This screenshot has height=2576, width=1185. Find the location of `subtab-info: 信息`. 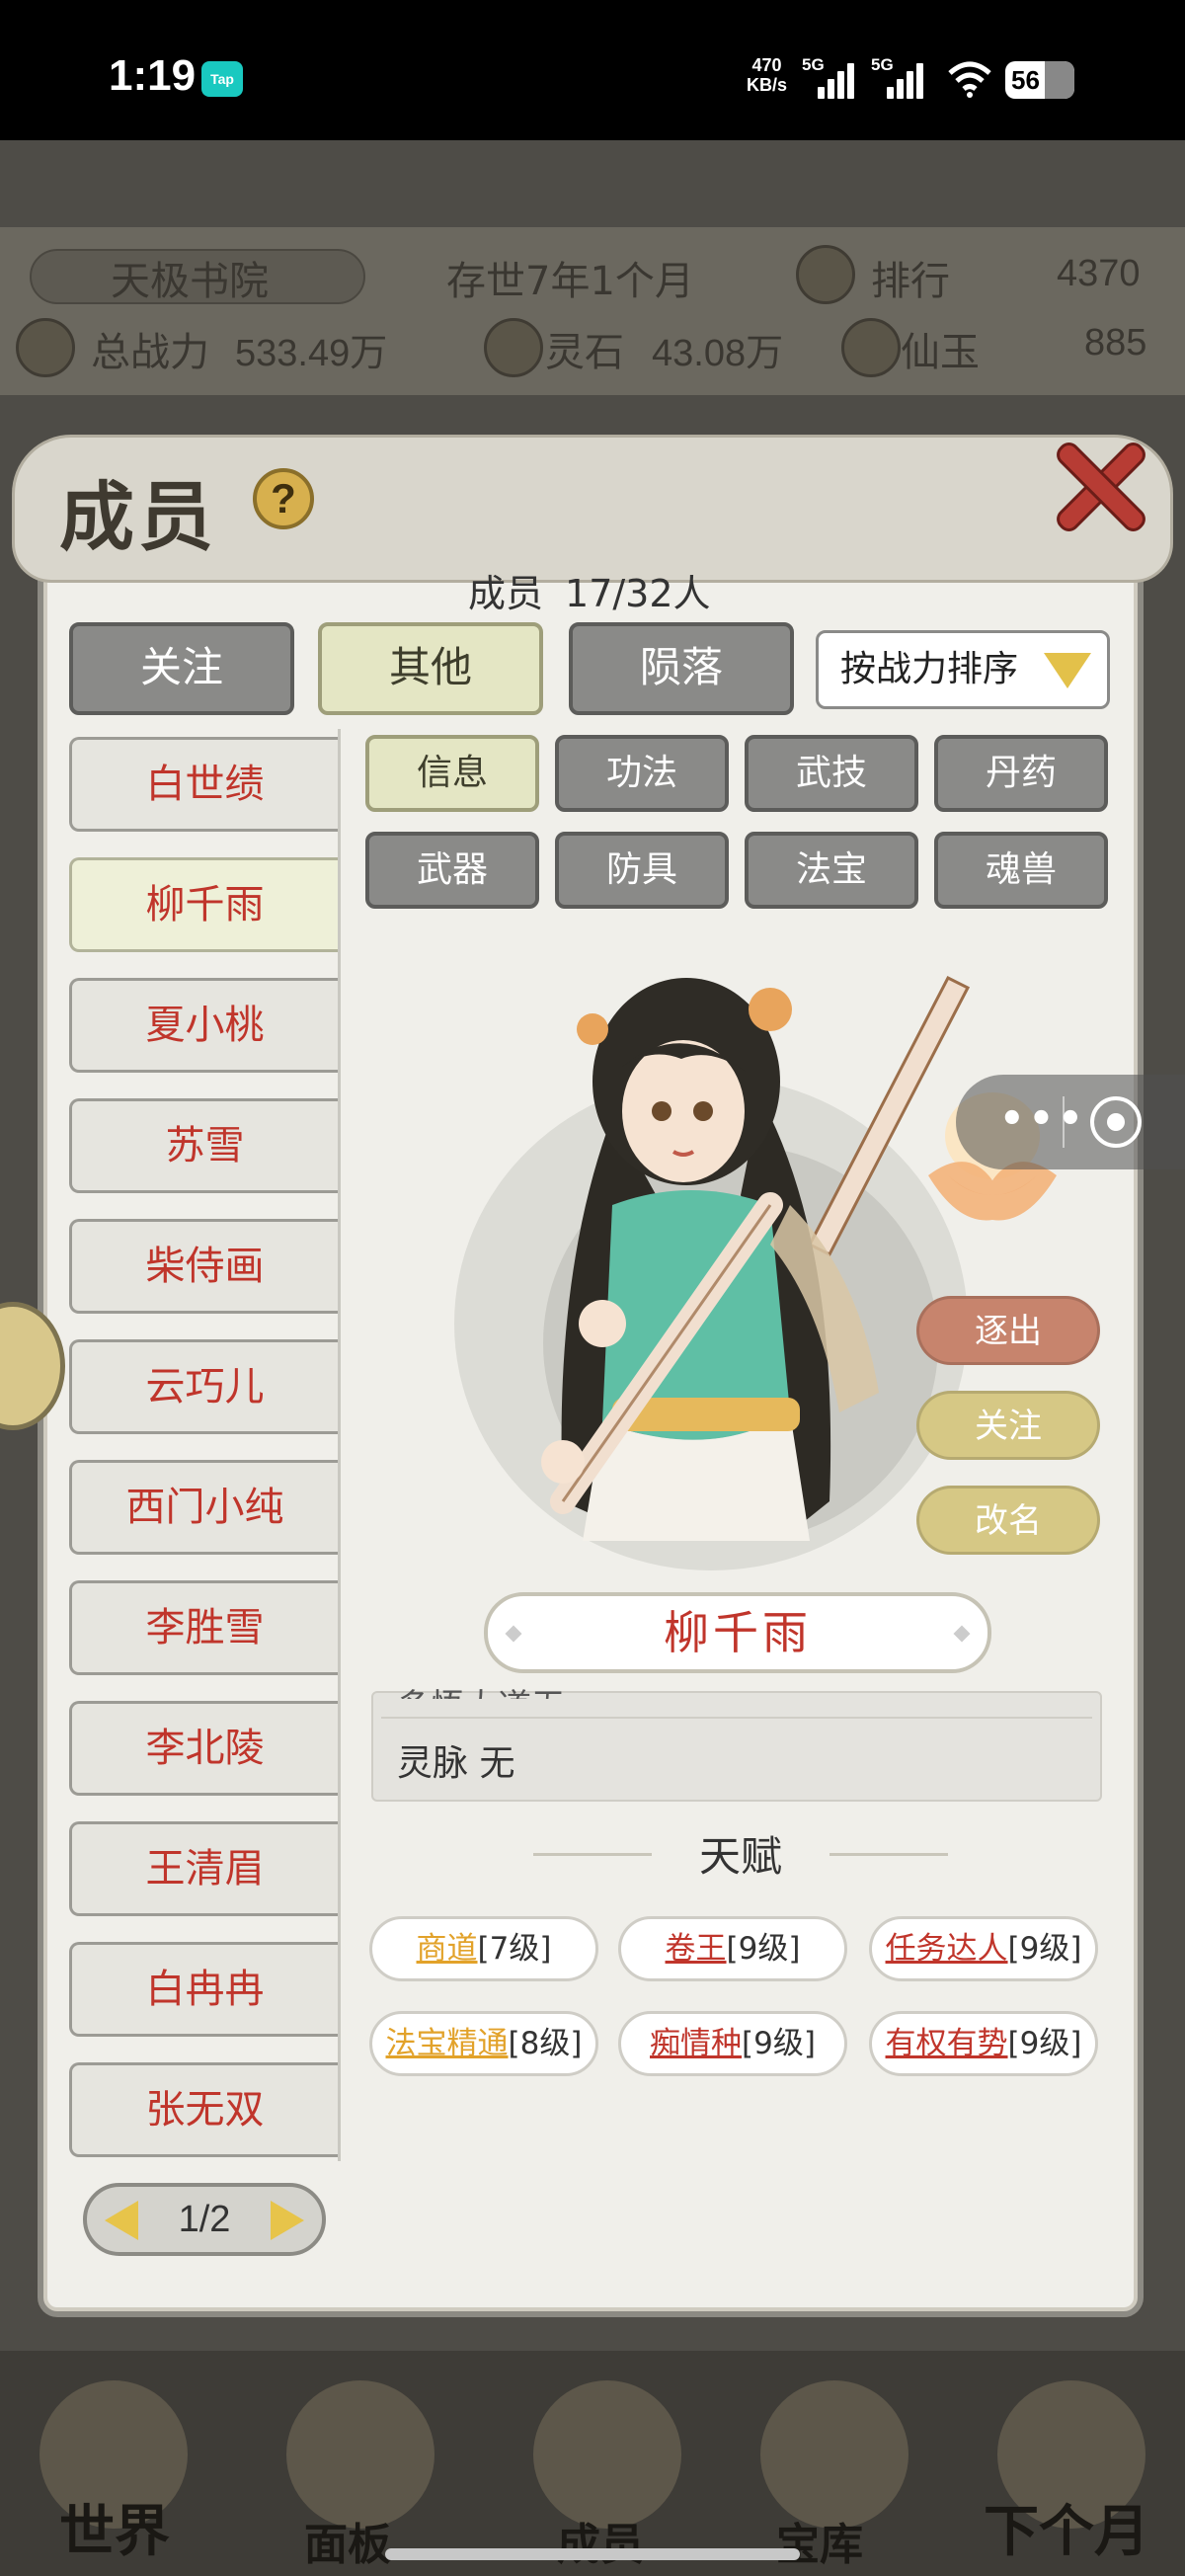

subtab-info: 信息 is located at coordinates (452, 773).